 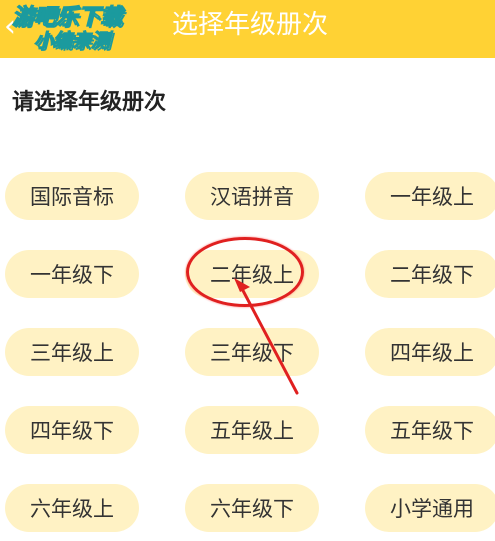 What do you see at coordinates (266, 336) in the screenshot?
I see `red-arrow-annotation` at bounding box center [266, 336].